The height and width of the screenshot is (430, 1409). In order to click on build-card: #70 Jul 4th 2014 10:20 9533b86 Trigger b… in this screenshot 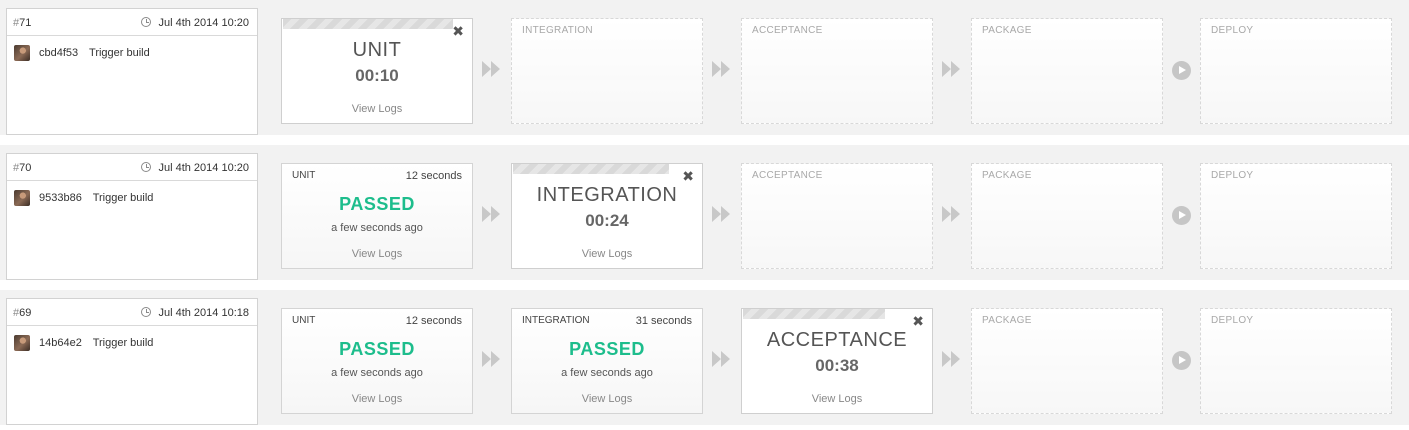, I will do `click(132, 216)`.